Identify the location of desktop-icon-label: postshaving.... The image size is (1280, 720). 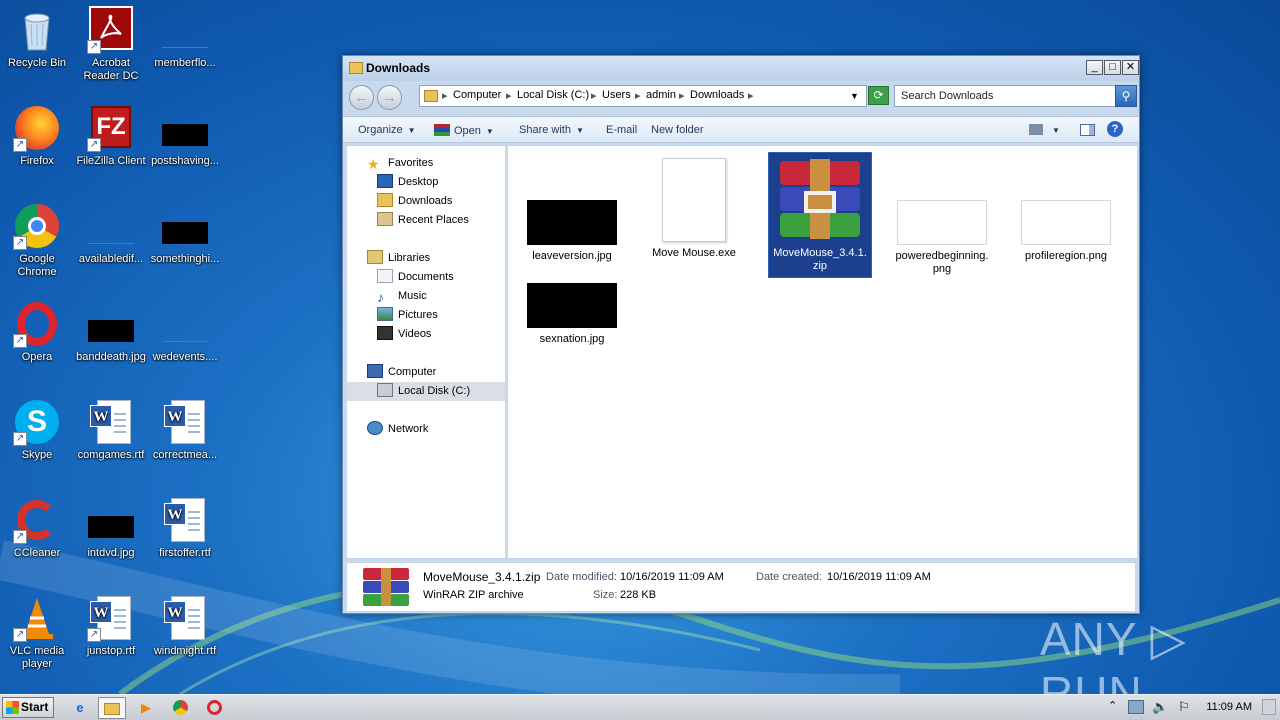
(185, 161).